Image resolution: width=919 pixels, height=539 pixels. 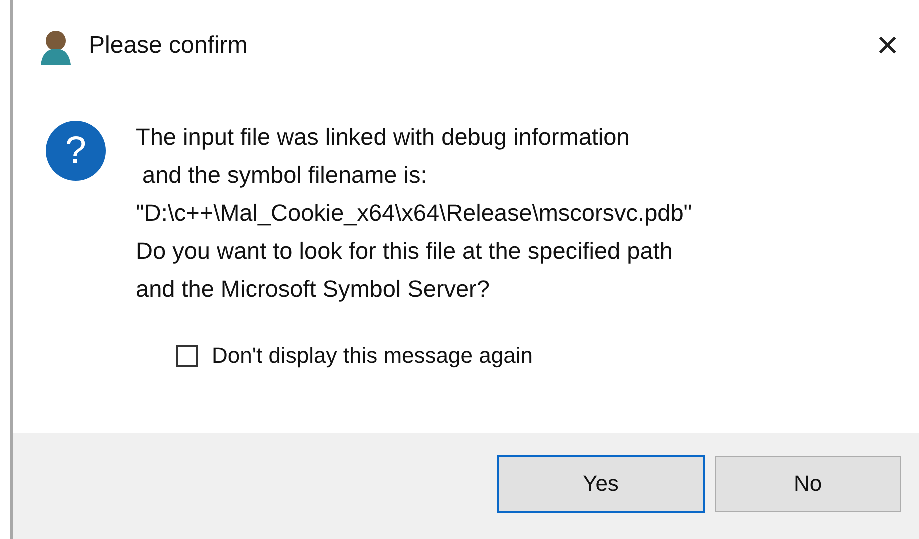 What do you see at coordinates (372, 356) in the screenshot?
I see `checkbox-label: Don't display this message again` at bounding box center [372, 356].